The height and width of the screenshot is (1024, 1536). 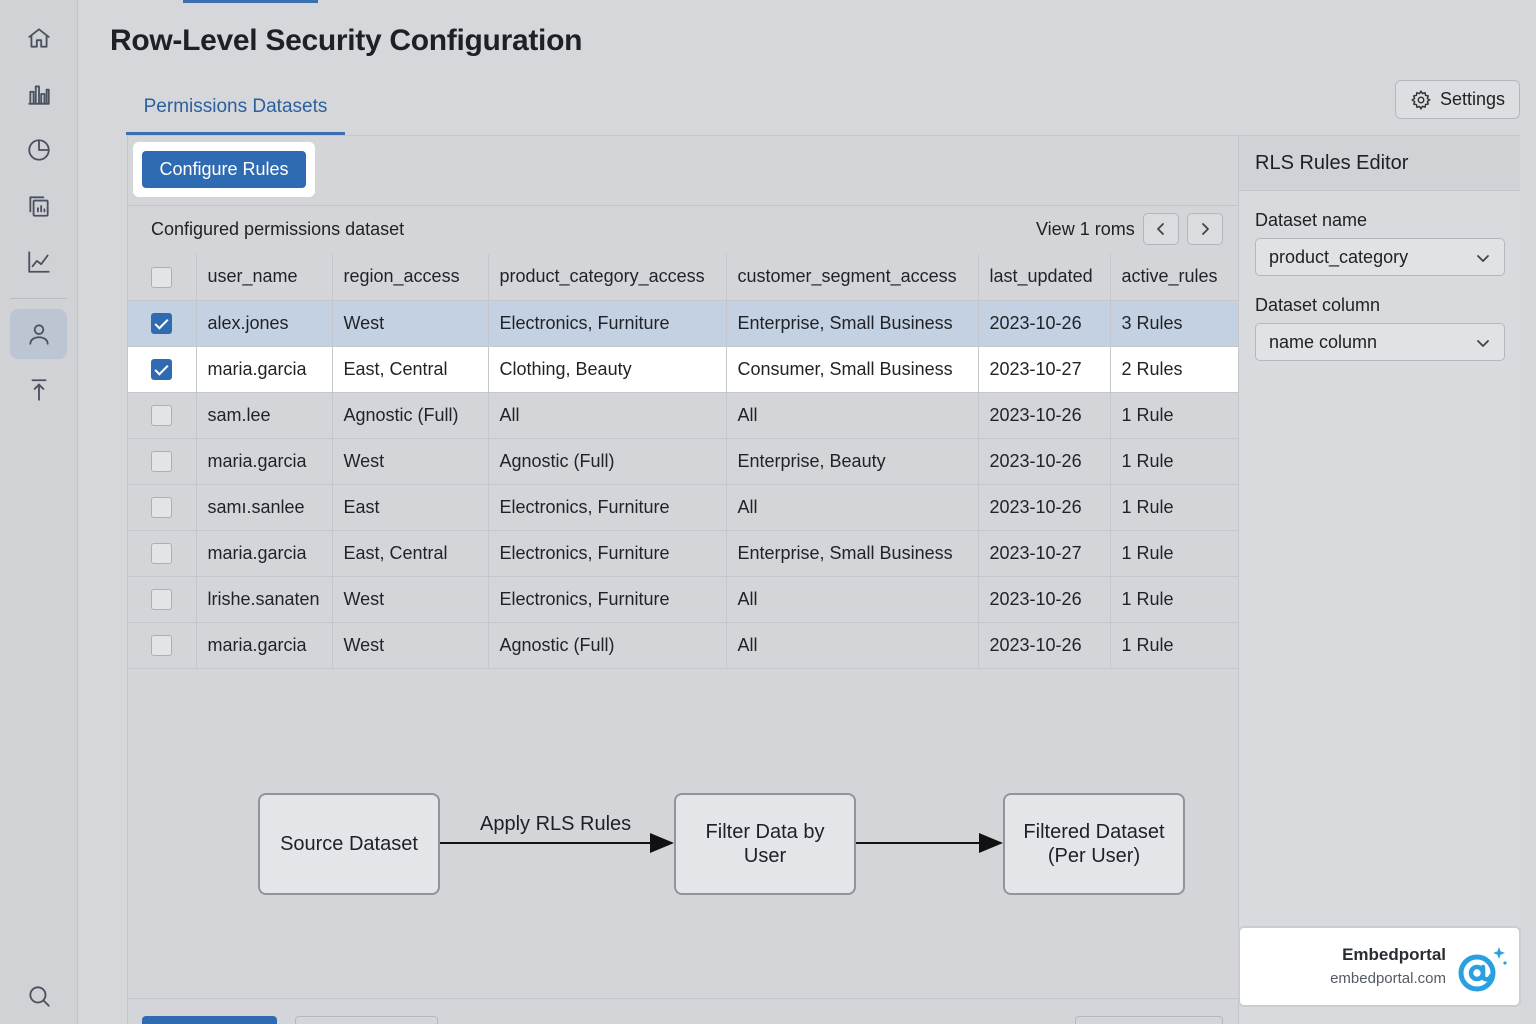 I want to click on footer-secondary-button, so click(x=366, y=1020).